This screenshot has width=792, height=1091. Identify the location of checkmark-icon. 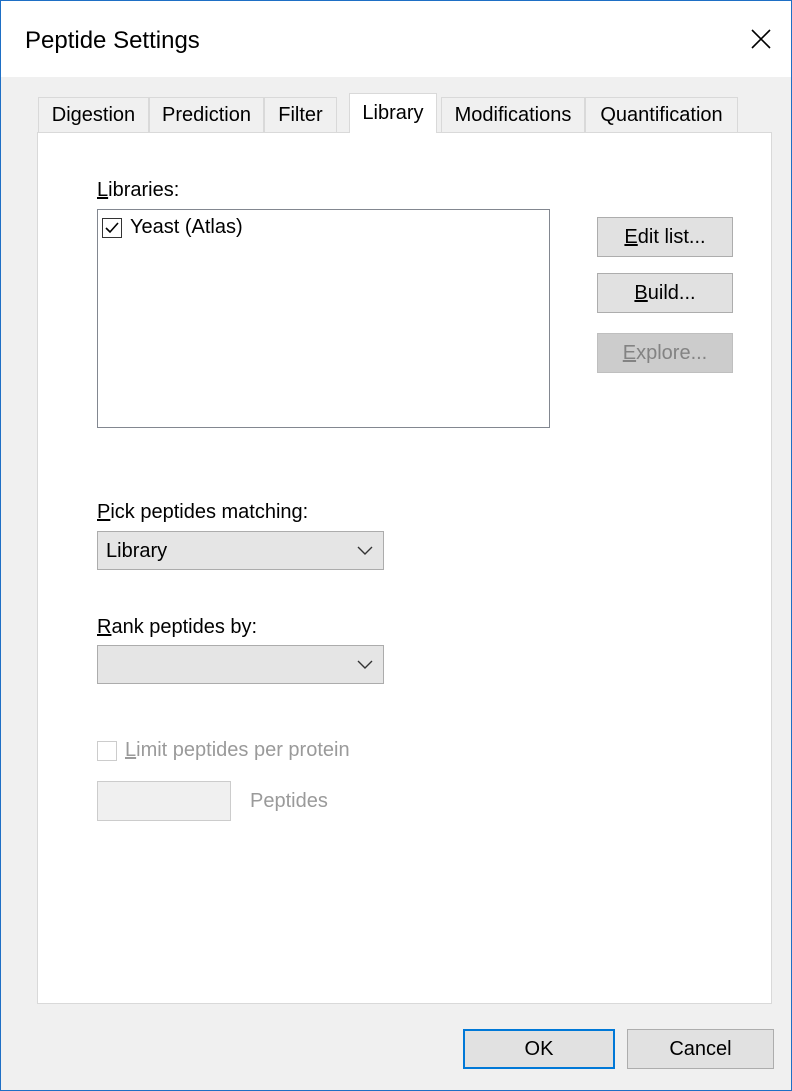
(112, 227).